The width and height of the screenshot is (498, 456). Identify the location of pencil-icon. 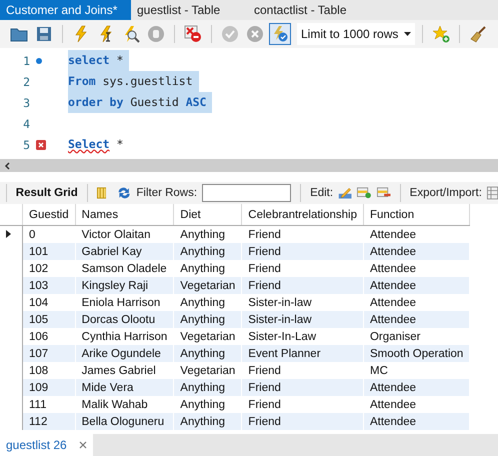
(345, 193).